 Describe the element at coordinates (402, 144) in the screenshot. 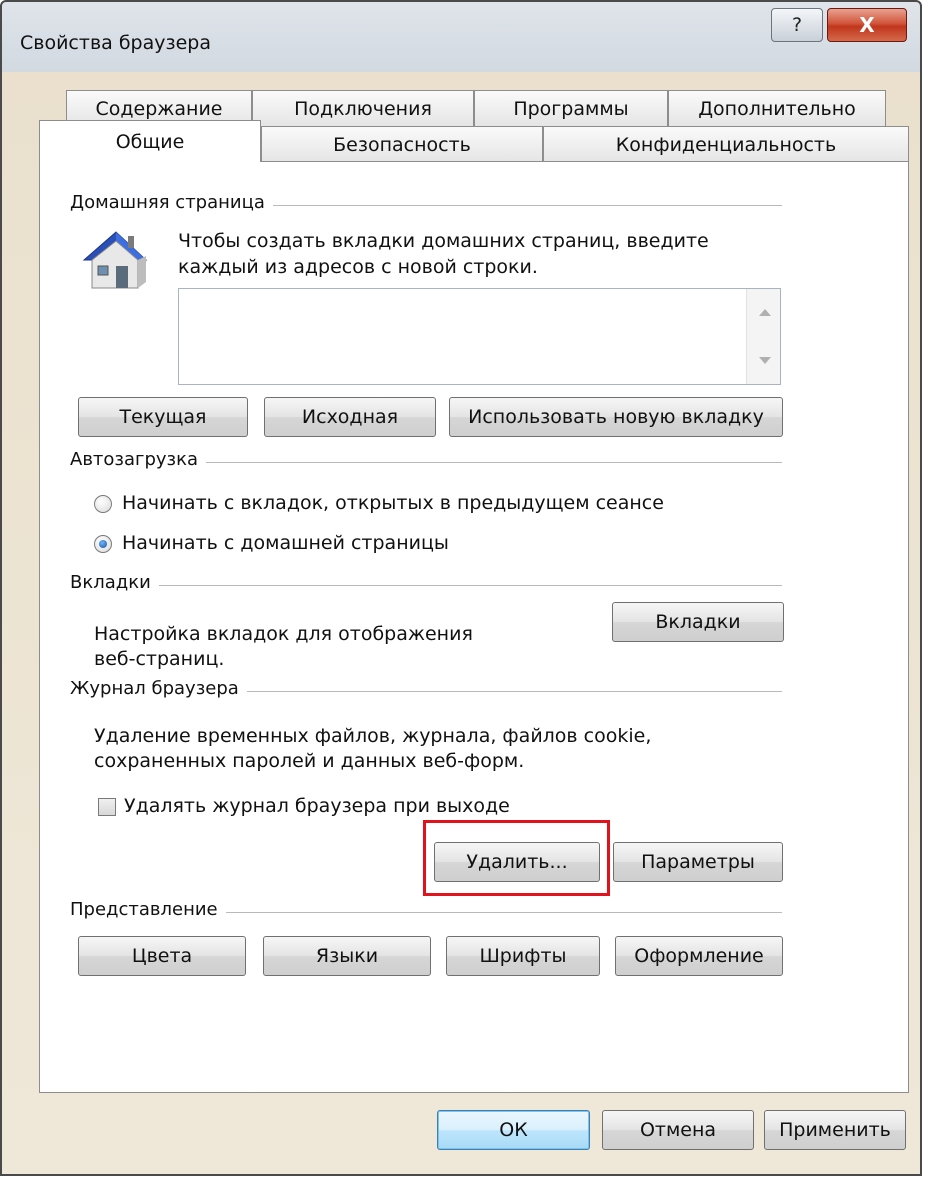

I see `tab-security: Безопасность` at that location.